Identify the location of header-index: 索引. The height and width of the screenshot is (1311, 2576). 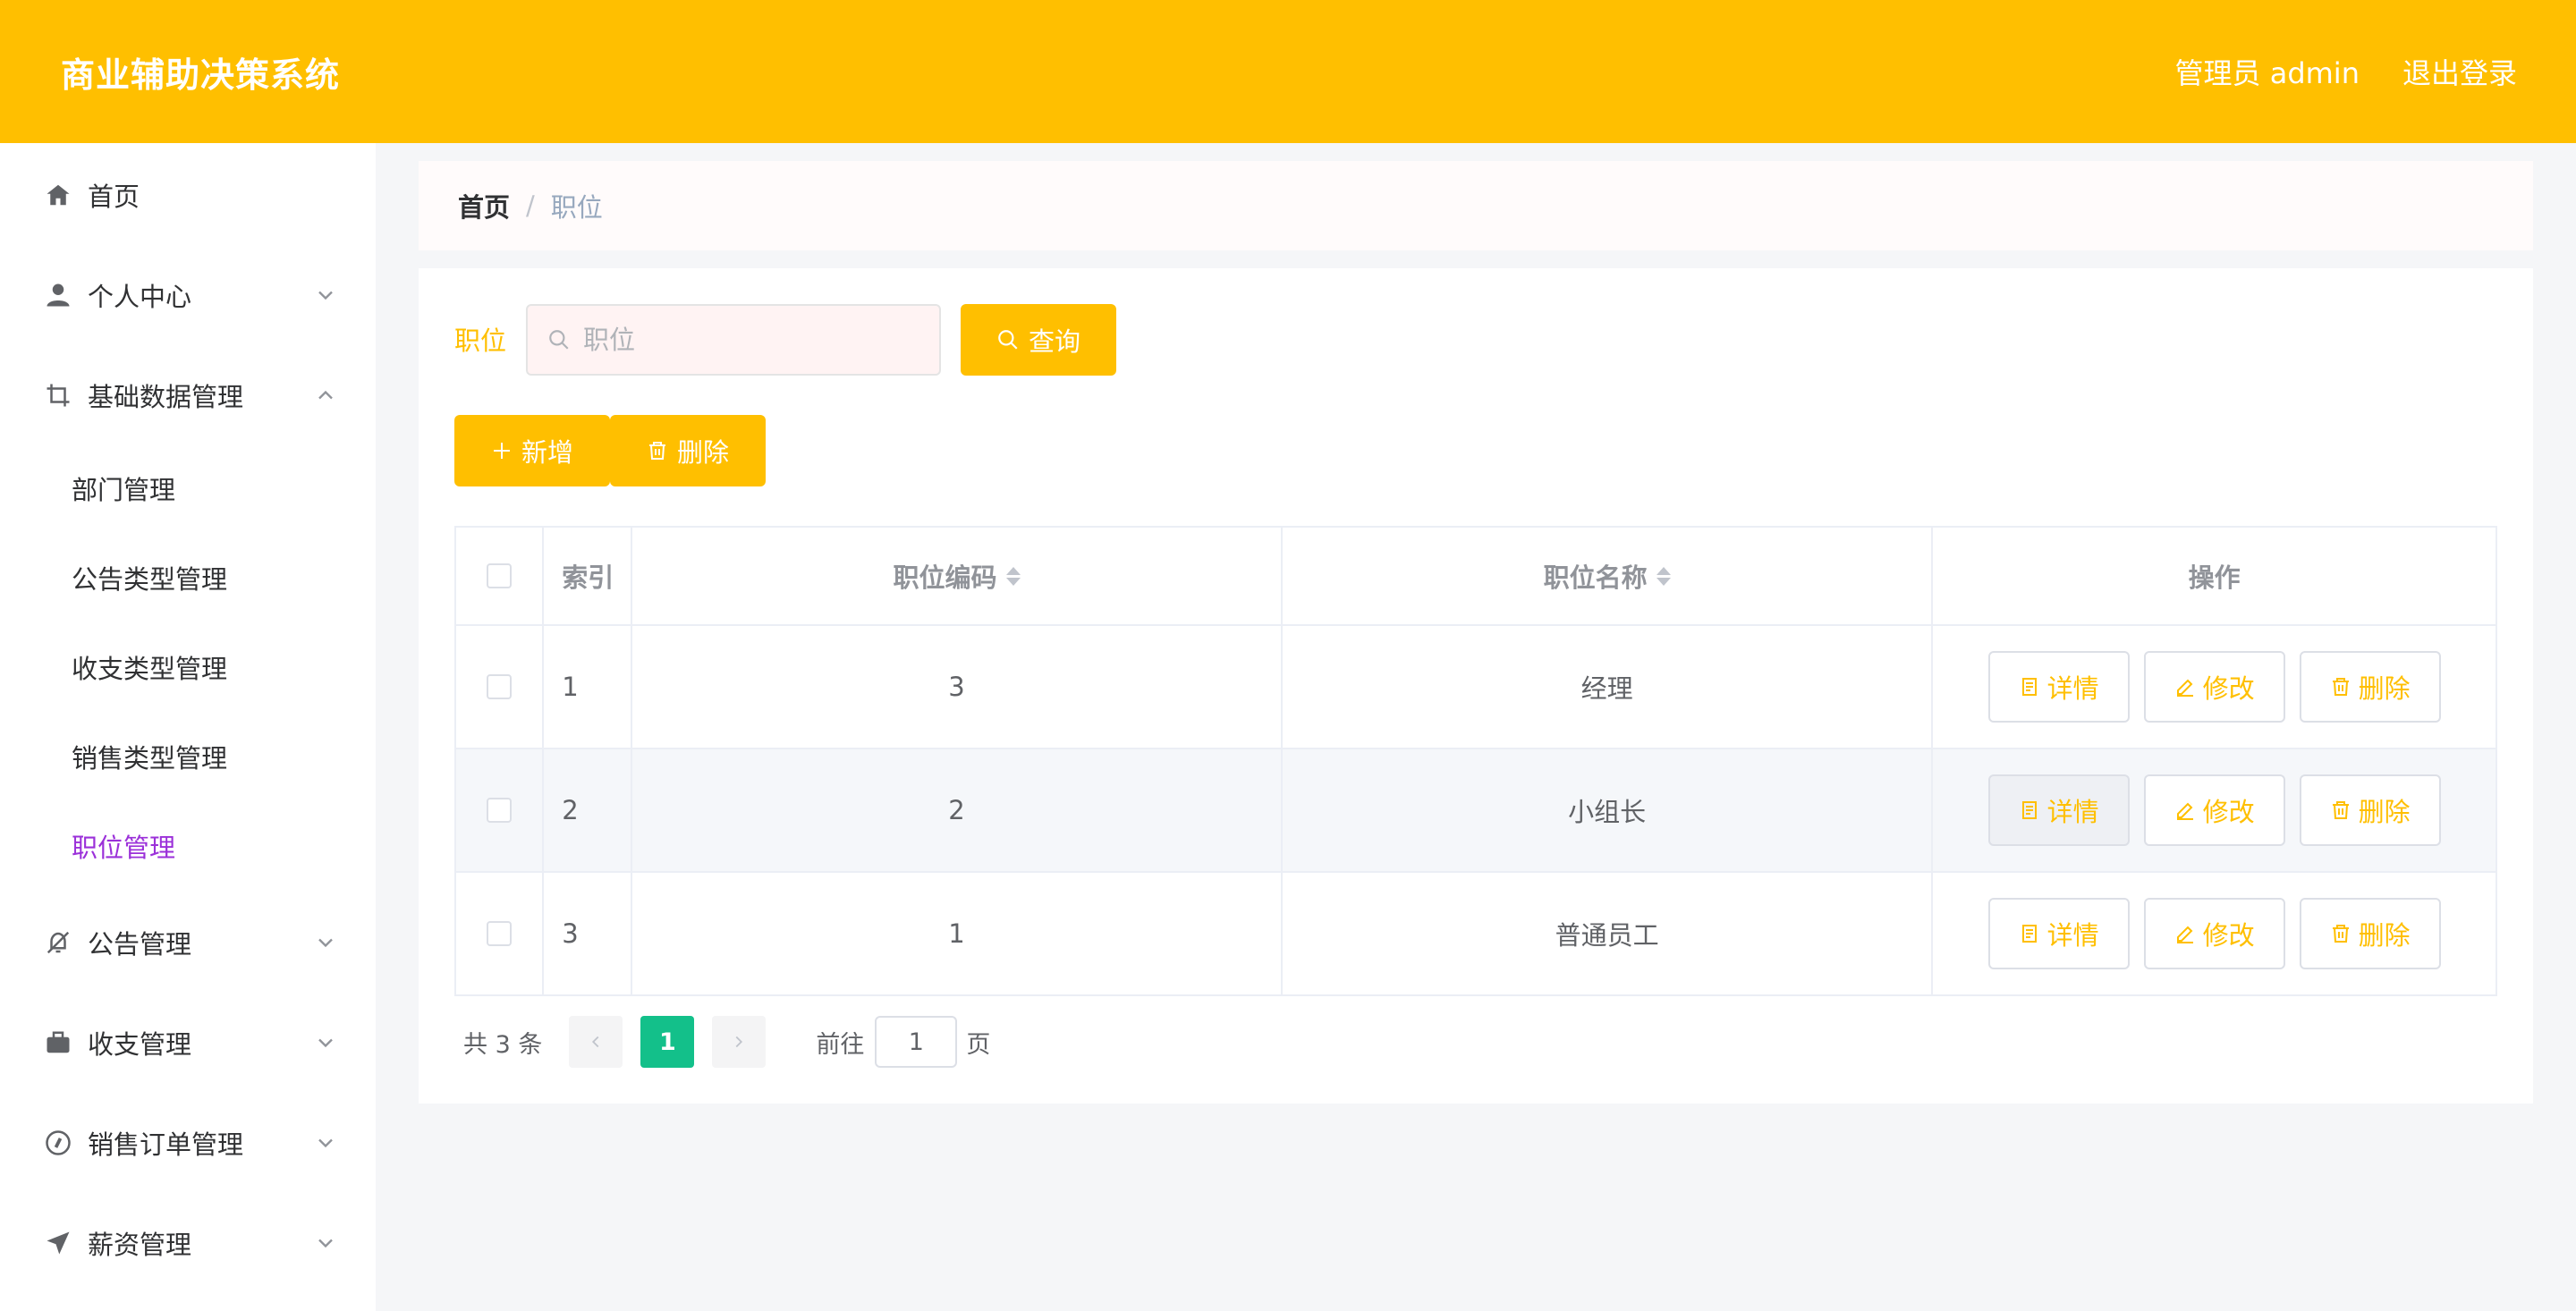
(588, 576).